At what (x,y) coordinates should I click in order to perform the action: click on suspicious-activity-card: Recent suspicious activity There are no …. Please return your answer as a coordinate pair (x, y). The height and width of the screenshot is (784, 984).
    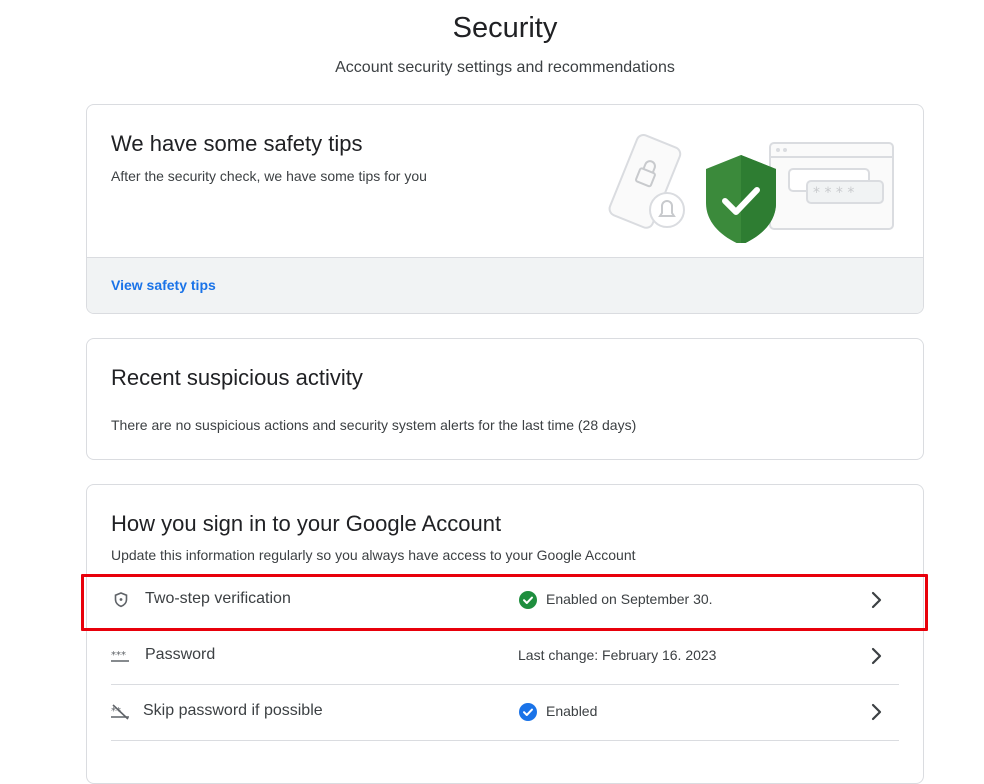
    Looking at the image, I should click on (505, 399).